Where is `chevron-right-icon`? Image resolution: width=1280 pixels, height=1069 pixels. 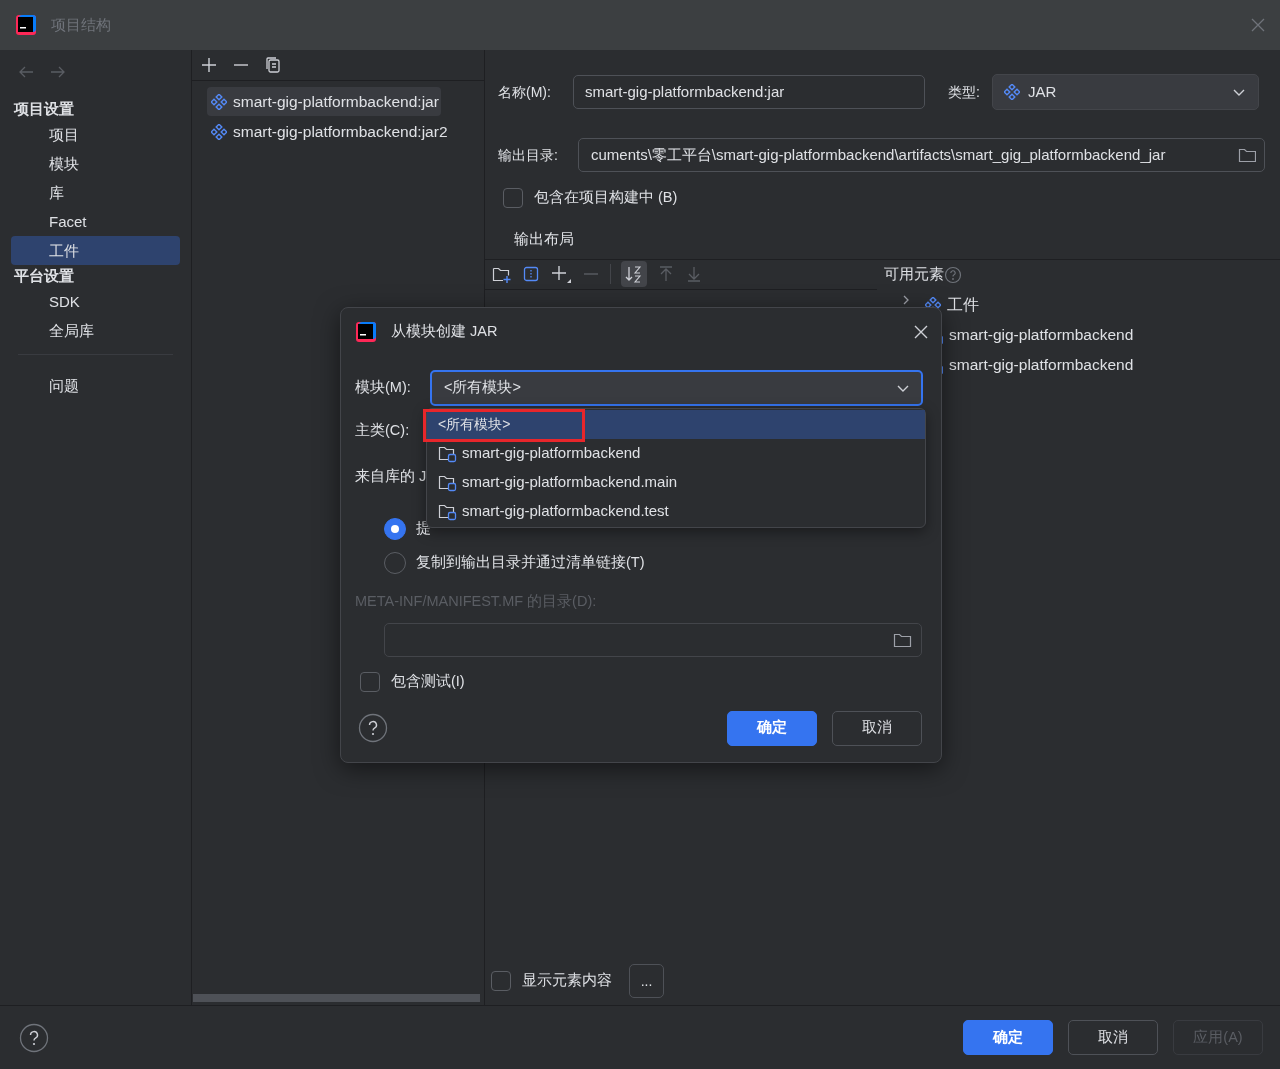 chevron-right-icon is located at coordinates (906, 299).